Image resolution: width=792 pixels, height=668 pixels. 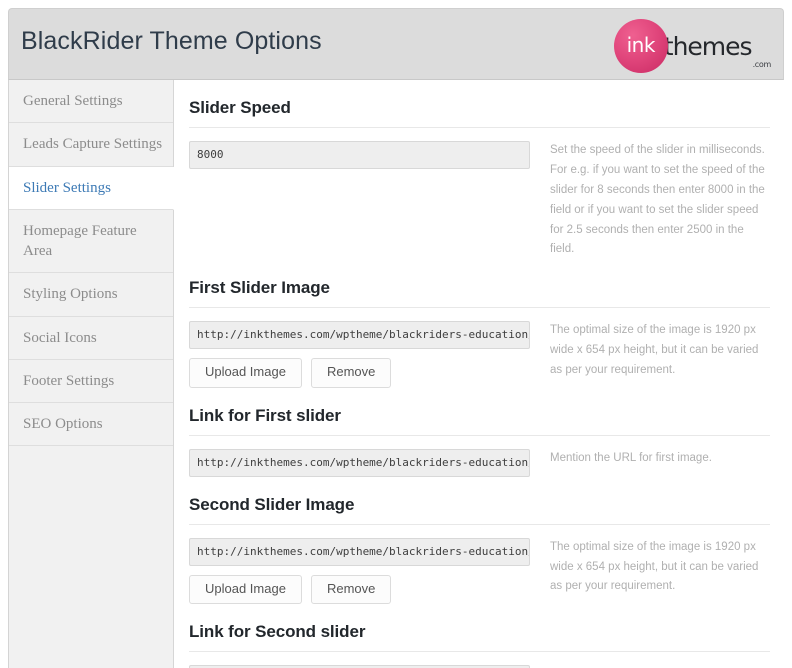 I want to click on sidebar-item-footer-settings: Footer Settings, so click(x=91, y=381).